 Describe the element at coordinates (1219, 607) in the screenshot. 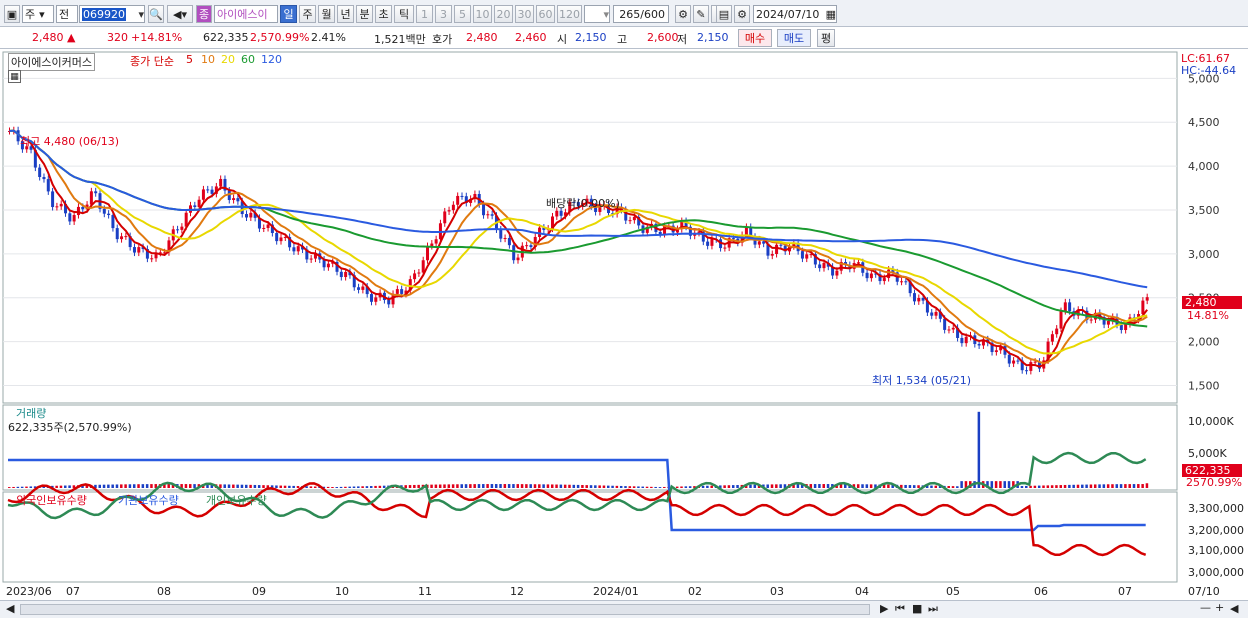

I see `zoom-in-icon: +` at that location.